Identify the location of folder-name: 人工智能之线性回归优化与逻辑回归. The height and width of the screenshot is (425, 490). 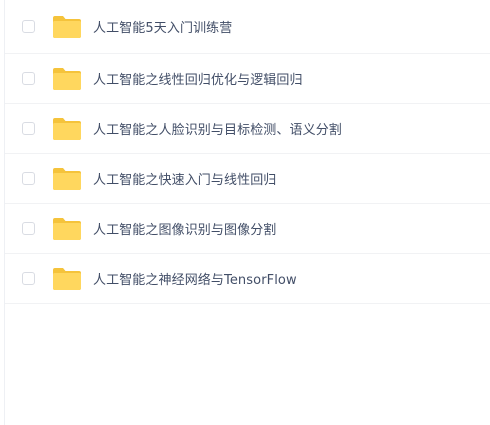
(198, 78).